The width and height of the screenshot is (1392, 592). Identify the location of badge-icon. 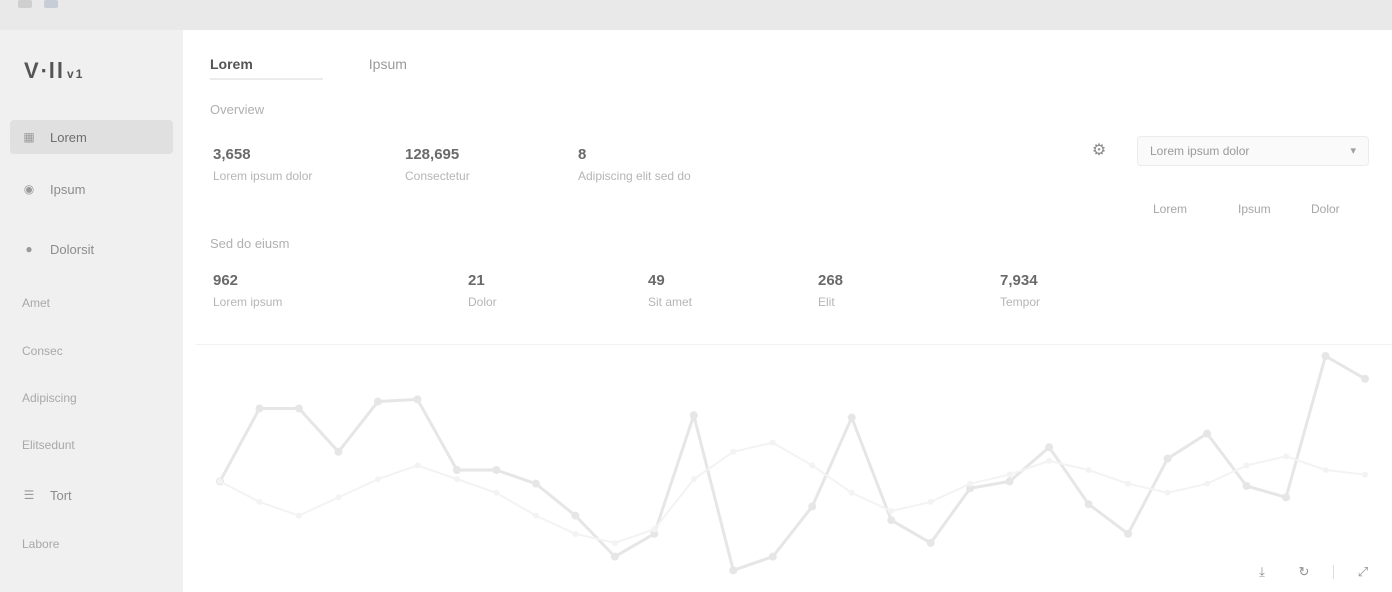
(51, 4).